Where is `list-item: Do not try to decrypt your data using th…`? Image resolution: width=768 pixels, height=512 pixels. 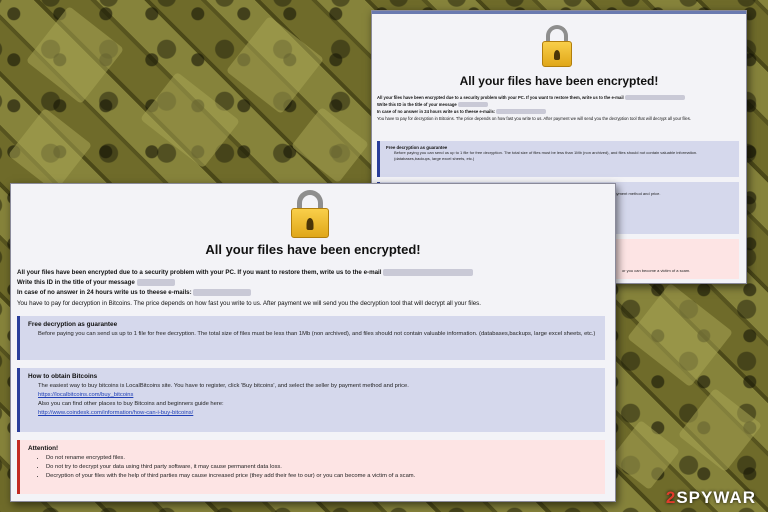 list-item: Do not try to decrypt your data using th… is located at coordinates (321, 467).